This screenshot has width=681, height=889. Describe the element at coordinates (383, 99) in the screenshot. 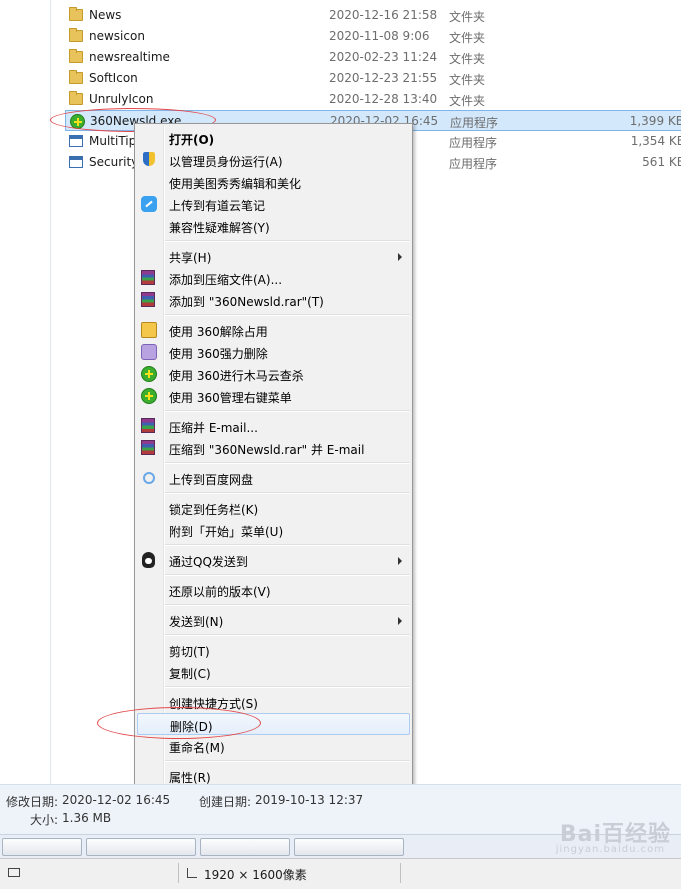

I see `file-date: 2020-12-28 13:40` at that location.